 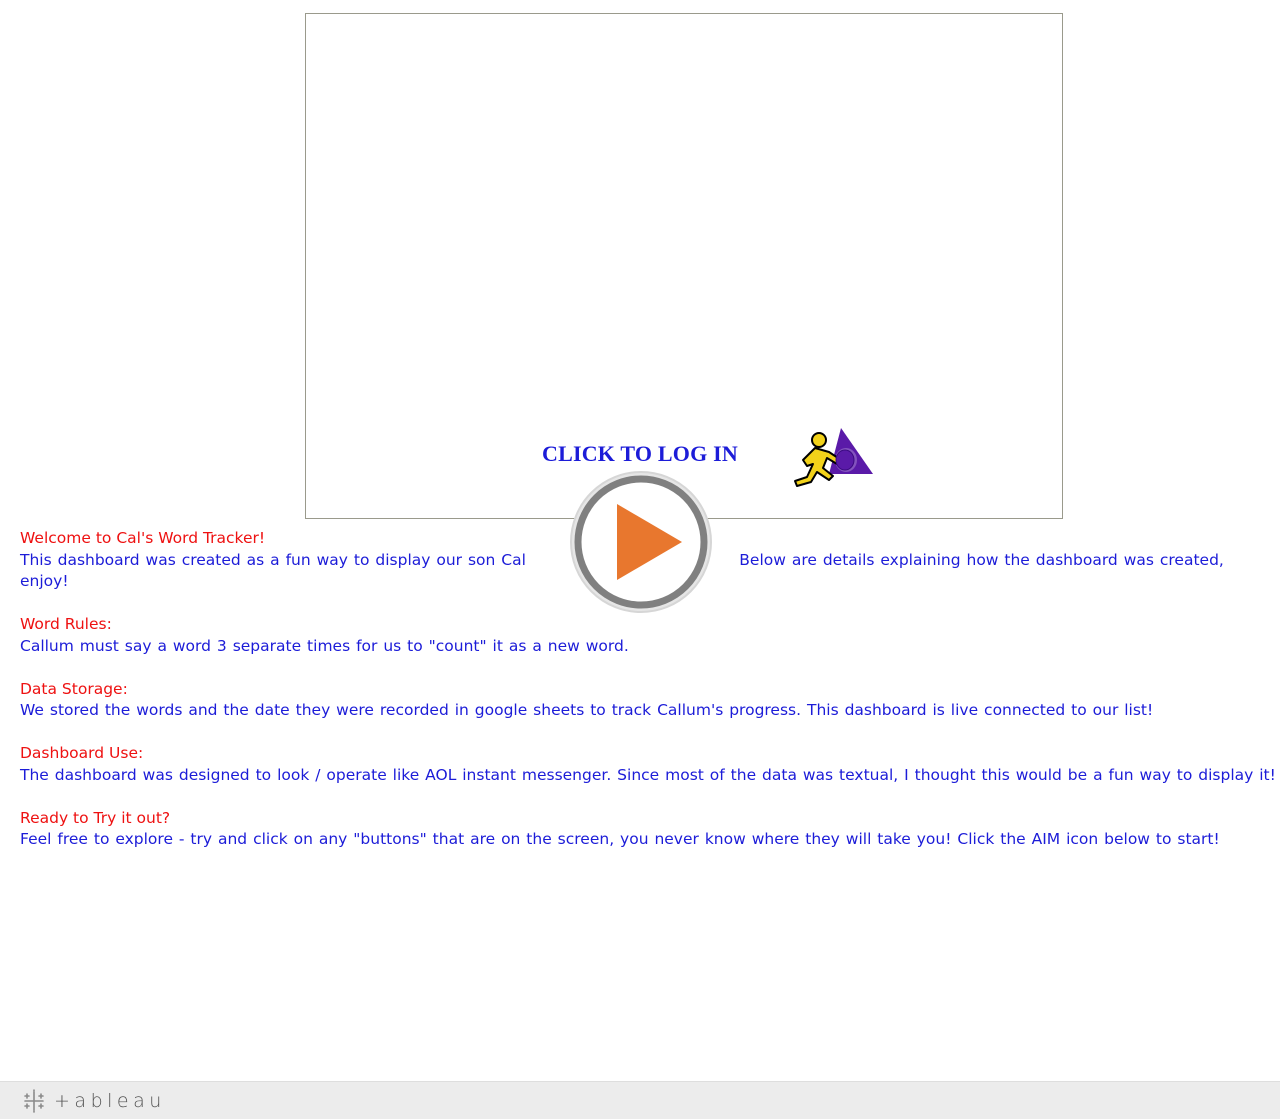 I want to click on tableau-footer-bar: +ableau, so click(x=640, y=1100).